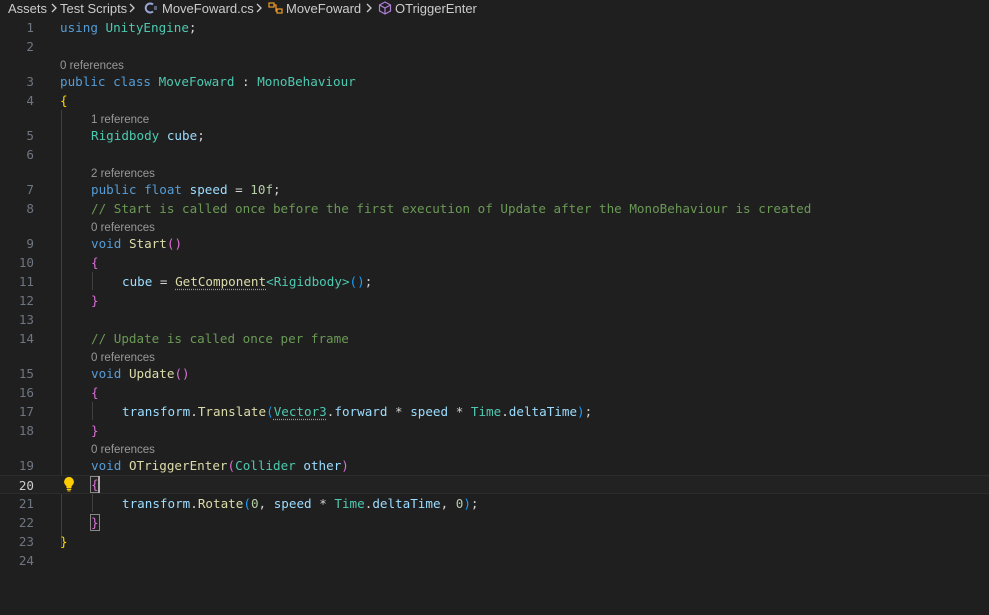 The width and height of the screenshot is (989, 615). What do you see at coordinates (99, 484) in the screenshot?
I see `text-cursor` at bounding box center [99, 484].